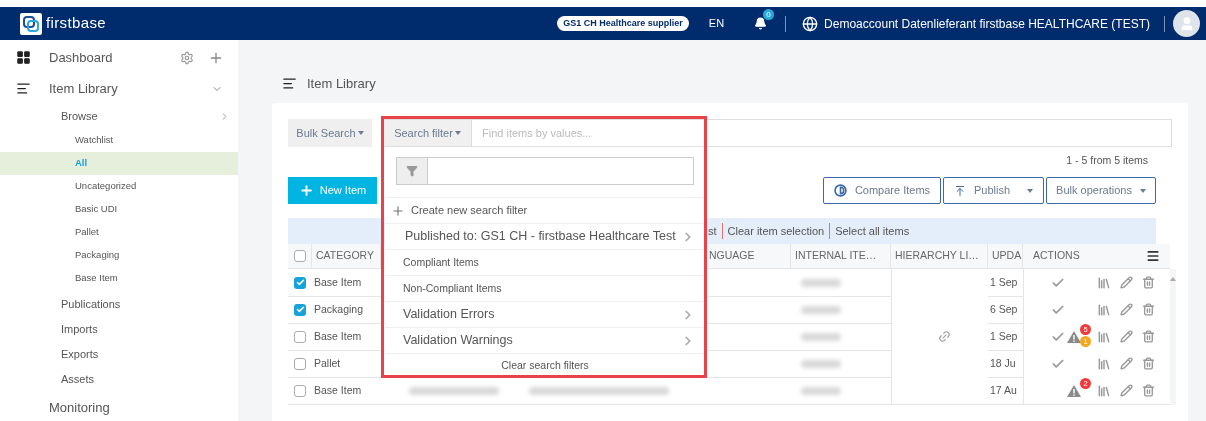  Describe the element at coordinates (97, 255) in the screenshot. I see `sidebar-item: Packaging` at that location.